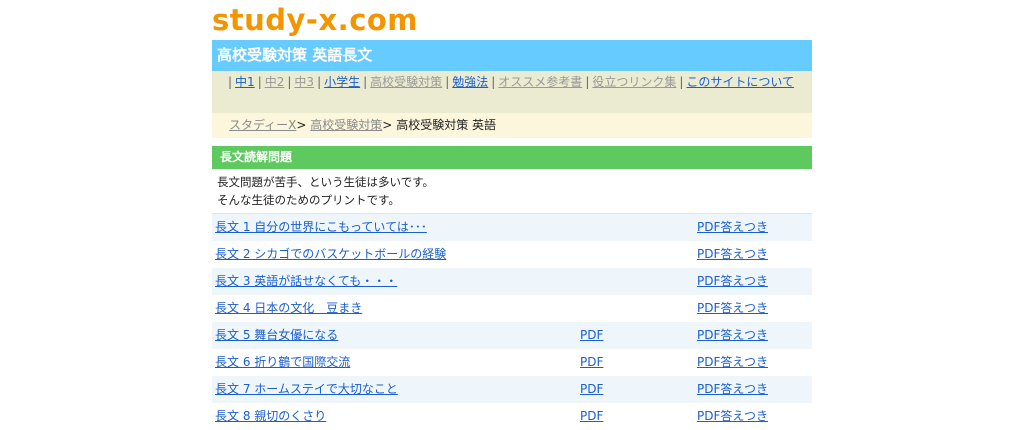 The width and height of the screenshot is (1024, 430). What do you see at coordinates (308, 200) in the screenshot?
I see `intro-line: そんな生徒のためのプリントです。` at bounding box center [308, 200].